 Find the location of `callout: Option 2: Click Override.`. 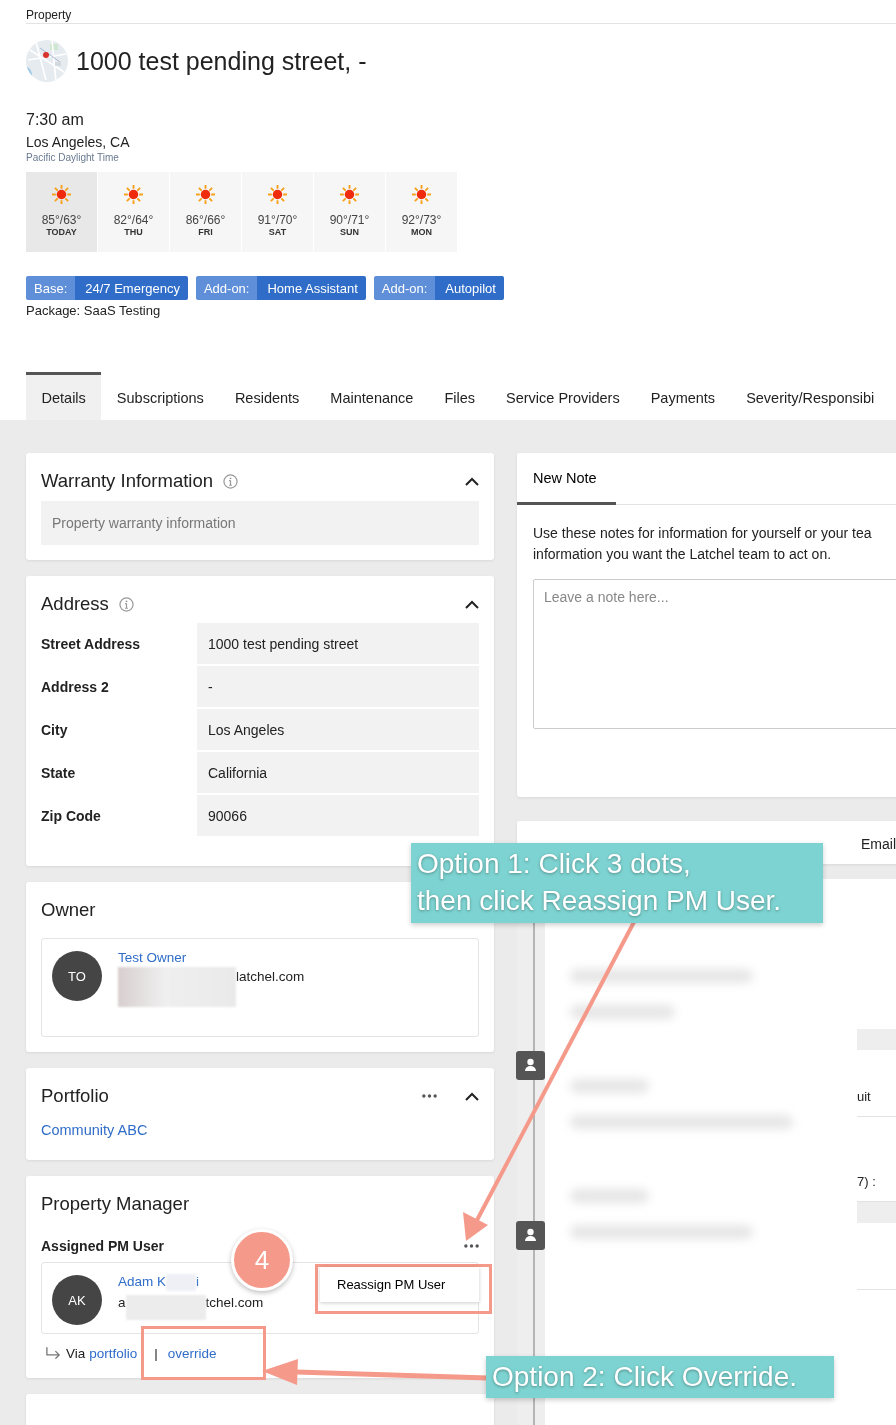

callout: Option 2: Click Override. is located at coordinates (660, 1377).